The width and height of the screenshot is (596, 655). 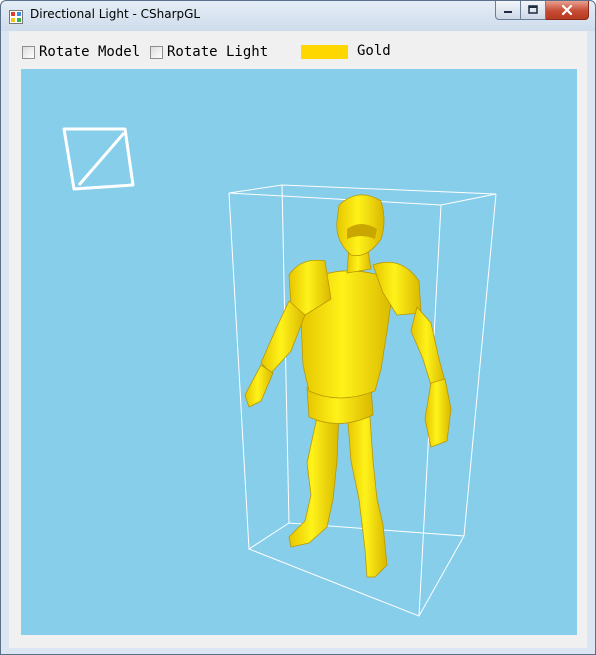 I want to click on rotate-model-label: Rotate Model, so click(x=90, y=52).